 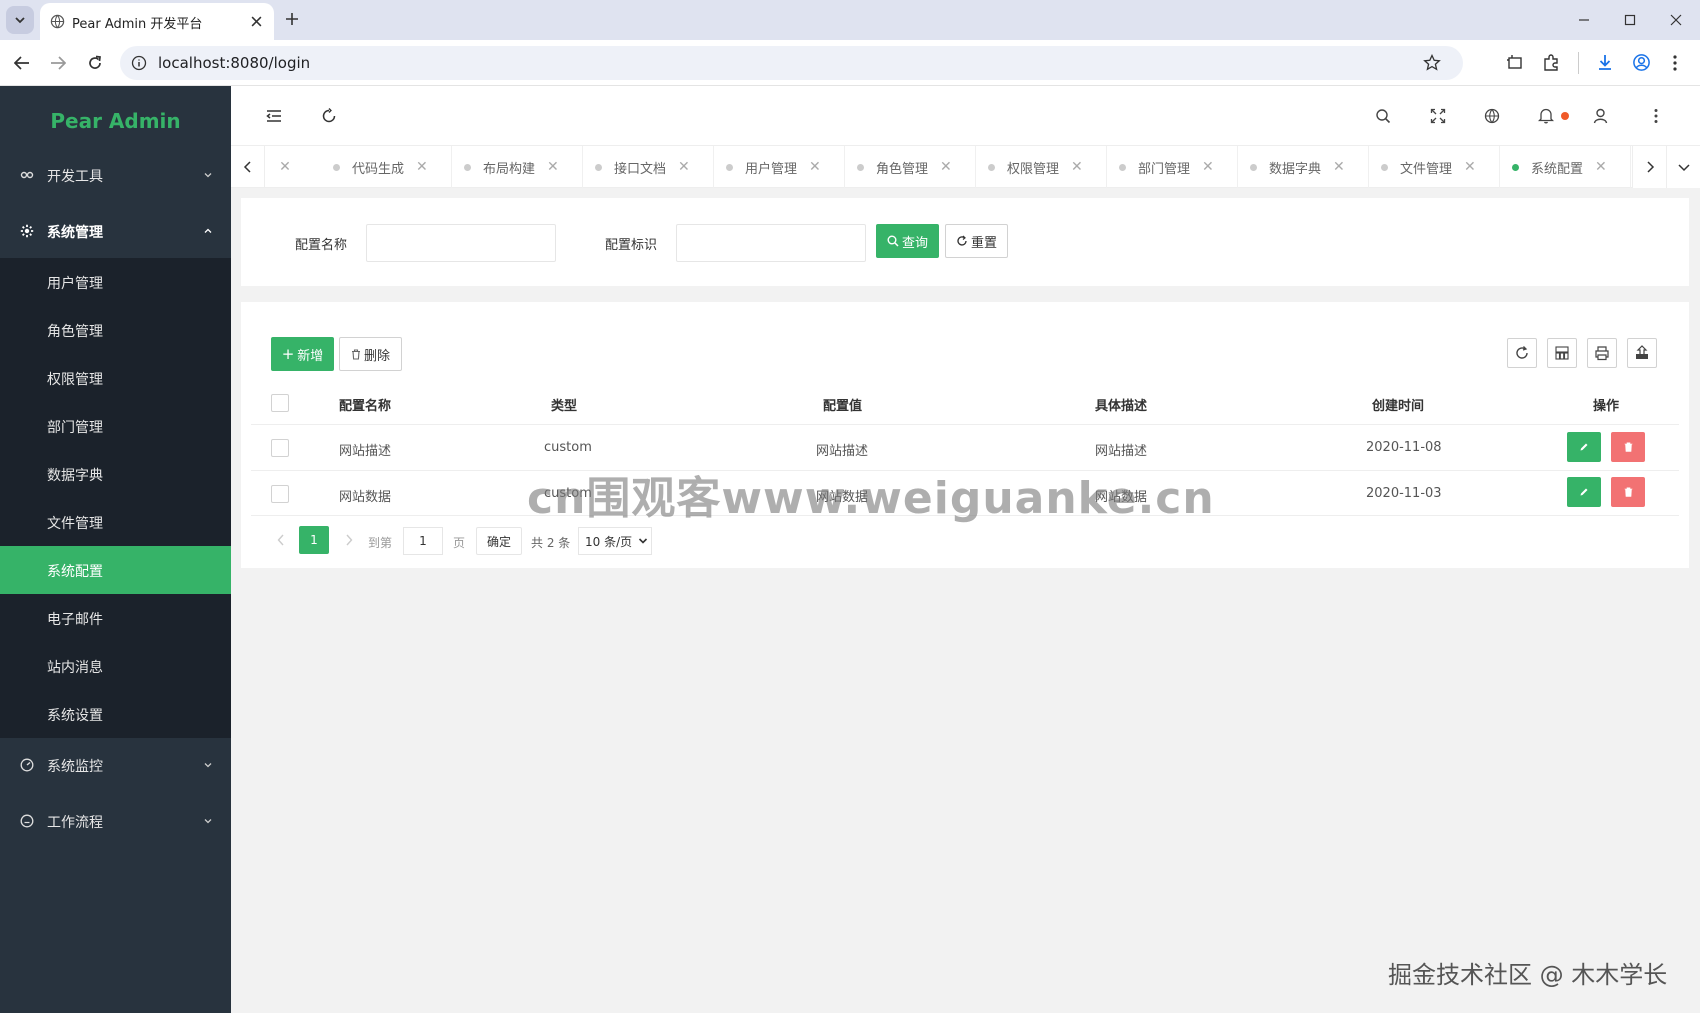 What do you see at coordinates (365, 406) in the screenshot?
I see `column-header-name: 配置名称` at bounding box center [365, 406].